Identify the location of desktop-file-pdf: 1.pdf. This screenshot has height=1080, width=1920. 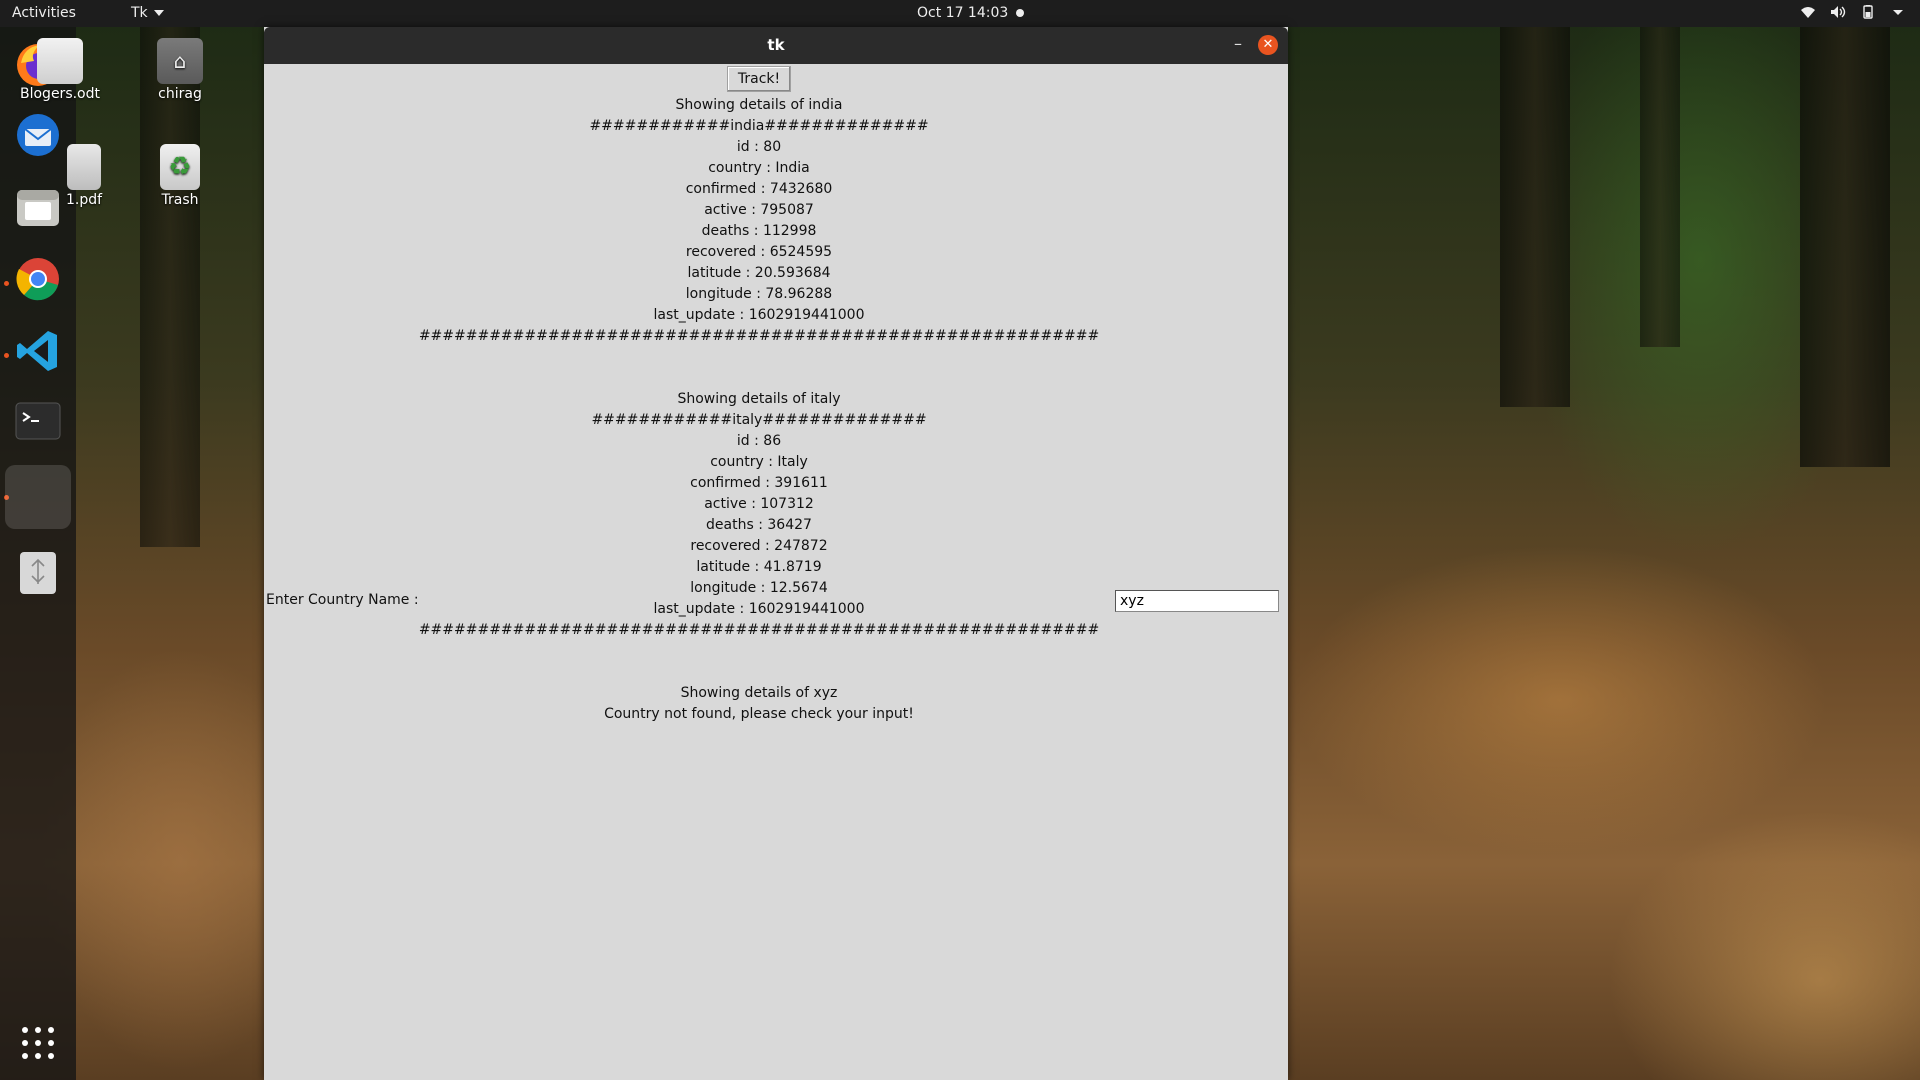
(84, 176).